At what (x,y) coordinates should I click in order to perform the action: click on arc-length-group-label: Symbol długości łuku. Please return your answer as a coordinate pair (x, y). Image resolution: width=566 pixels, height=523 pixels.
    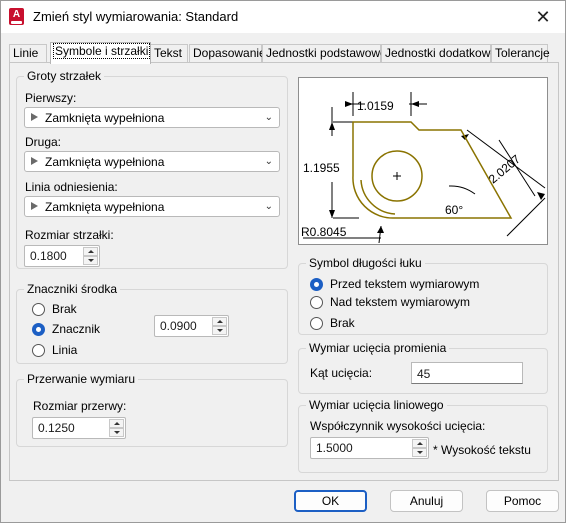
    Looking at the image, I should click on (365, 263).